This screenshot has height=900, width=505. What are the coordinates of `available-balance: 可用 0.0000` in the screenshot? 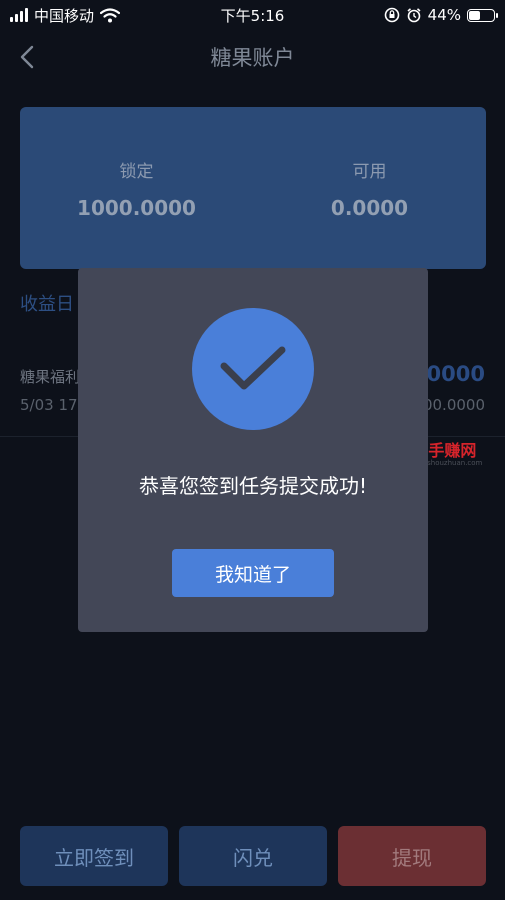 It's located at (369, 188).